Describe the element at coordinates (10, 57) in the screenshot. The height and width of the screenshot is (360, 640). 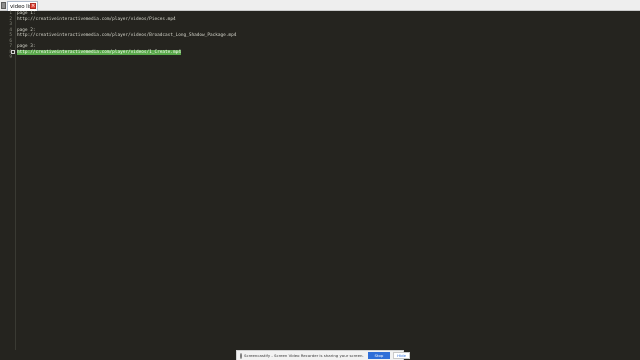
I see `line-number: 9` at that location.